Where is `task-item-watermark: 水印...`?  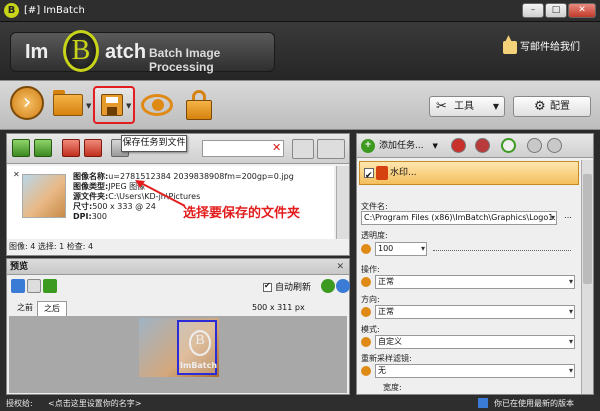 task-item-watermark: 水印... is located at coordinates (469, 174).